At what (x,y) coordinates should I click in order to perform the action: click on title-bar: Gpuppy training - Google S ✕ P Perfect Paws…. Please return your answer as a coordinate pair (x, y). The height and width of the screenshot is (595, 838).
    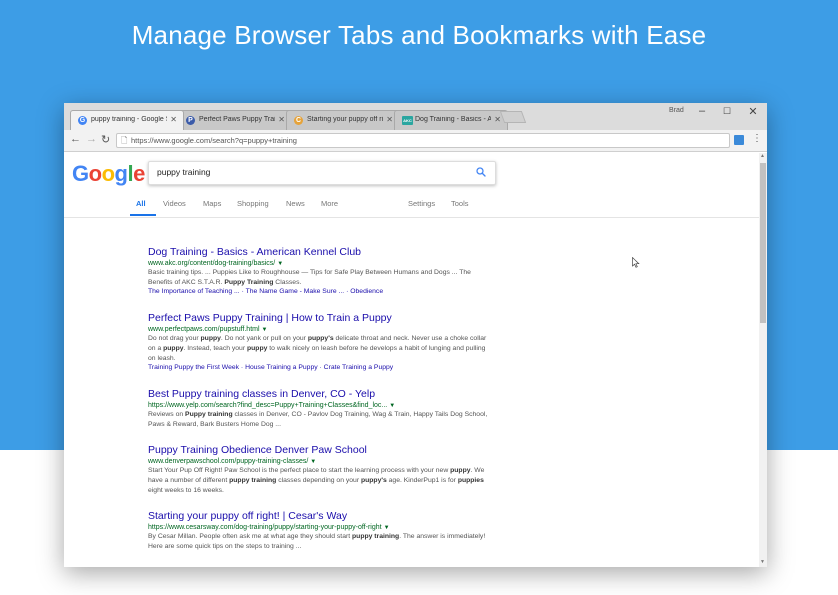
    Looking at the image, I should click on (415, 116).